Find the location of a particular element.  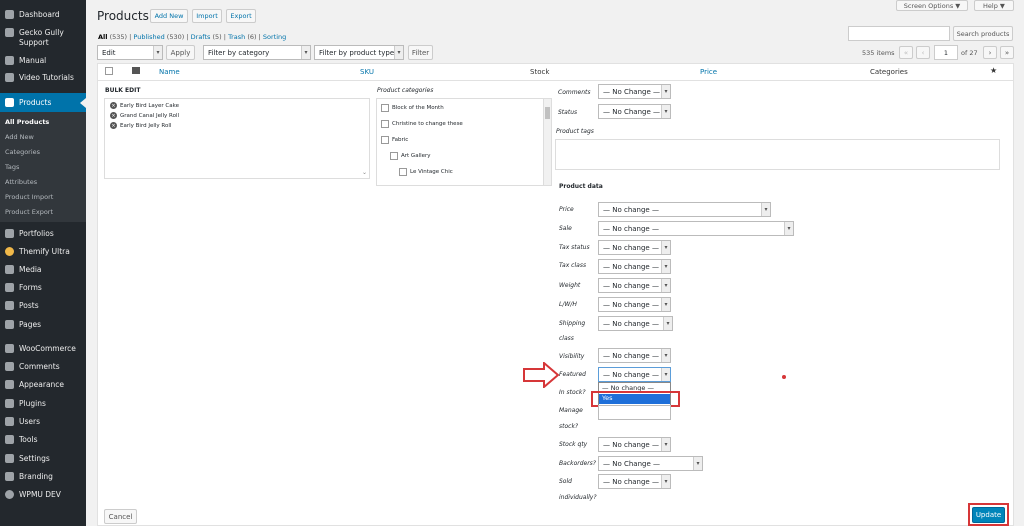

bulk-action-select: Edit ▾ is located at coordinates (130, 52).